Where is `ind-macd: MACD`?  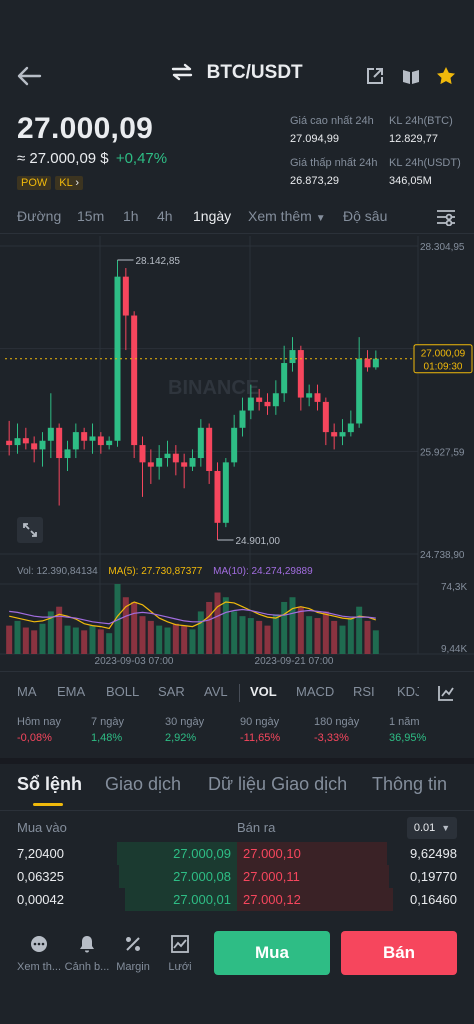 ind-macd: MACD is located at coordinates (315, 691).